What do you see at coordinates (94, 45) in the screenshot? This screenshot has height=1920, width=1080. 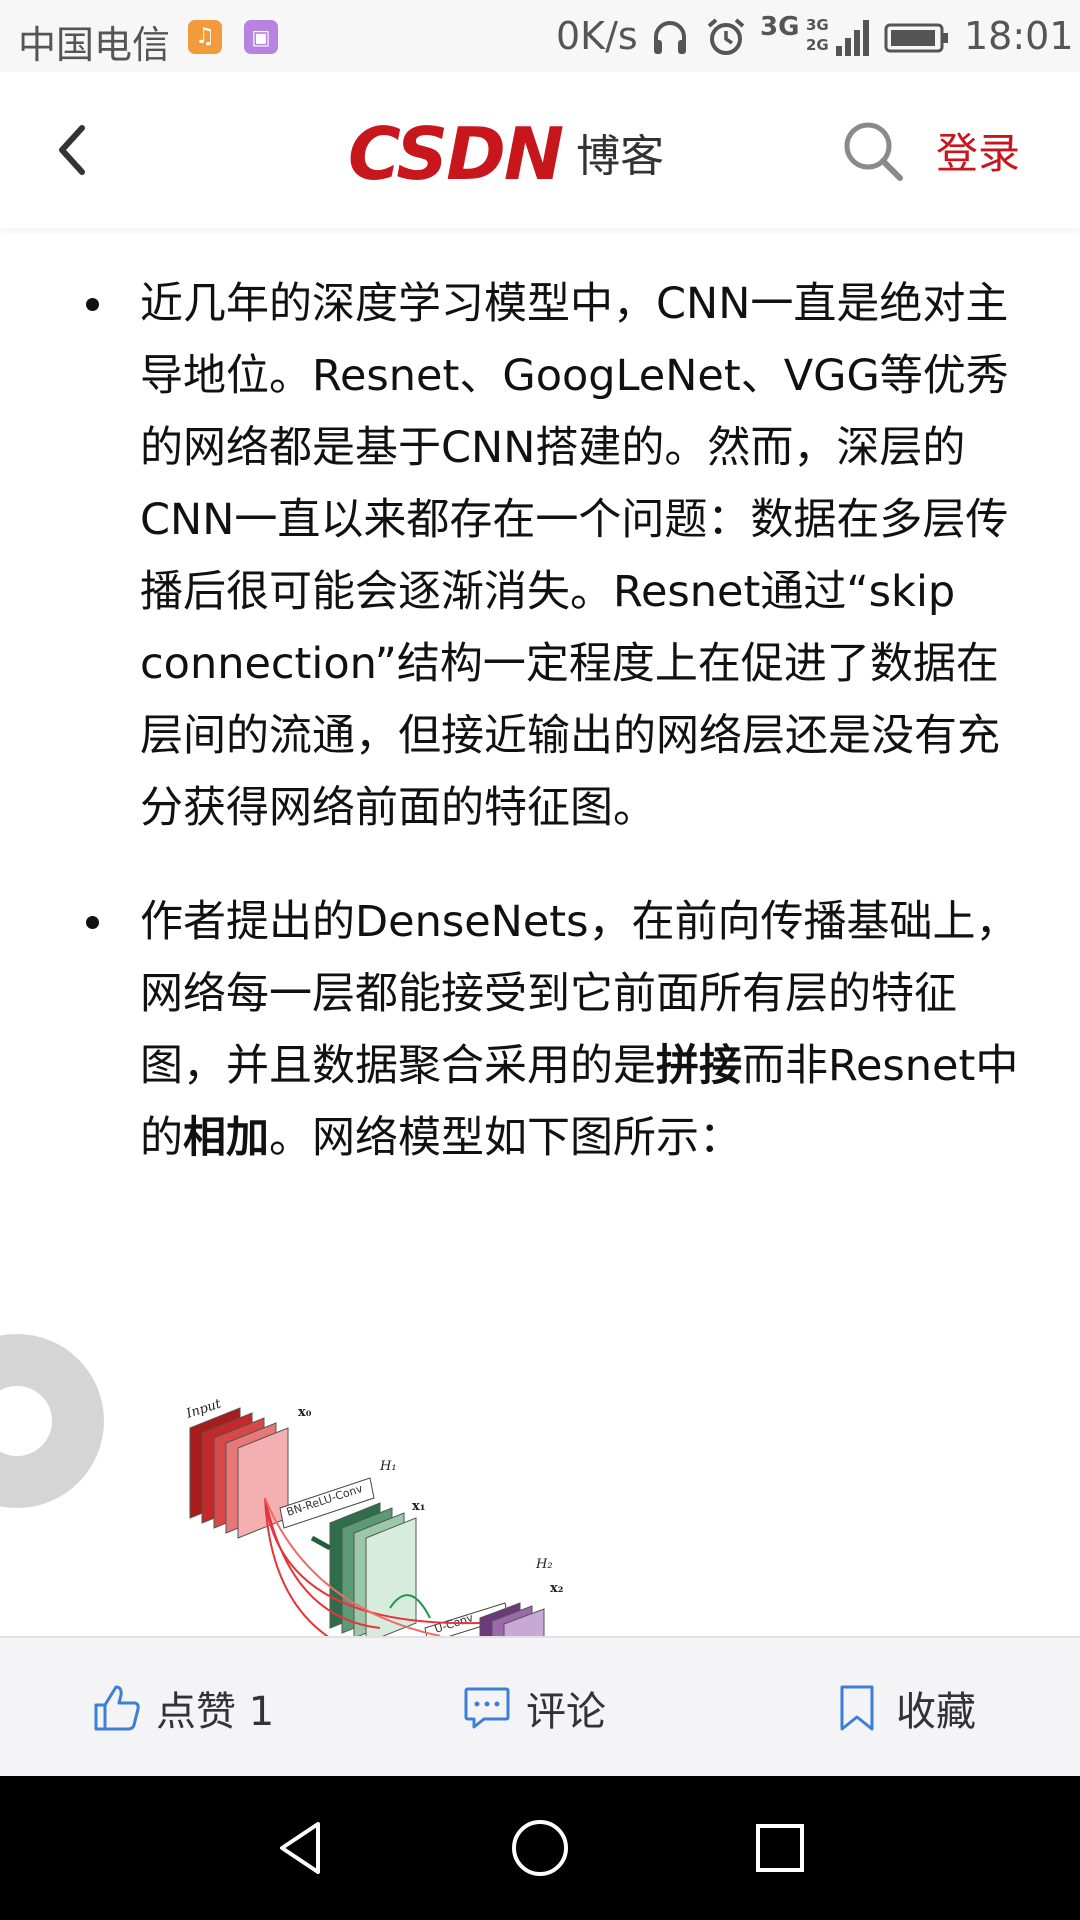 I see `carrier-label: 中国电信` at bounding box center [94, 45].